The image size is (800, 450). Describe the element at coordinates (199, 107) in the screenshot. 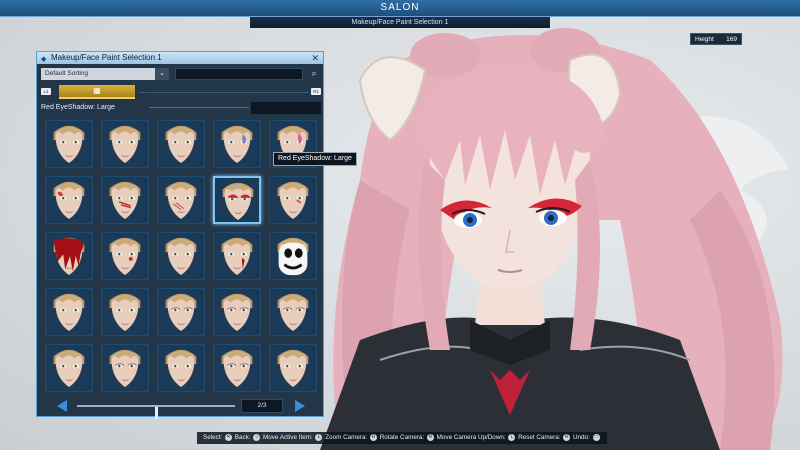

I see `item-label-divider` at that location.